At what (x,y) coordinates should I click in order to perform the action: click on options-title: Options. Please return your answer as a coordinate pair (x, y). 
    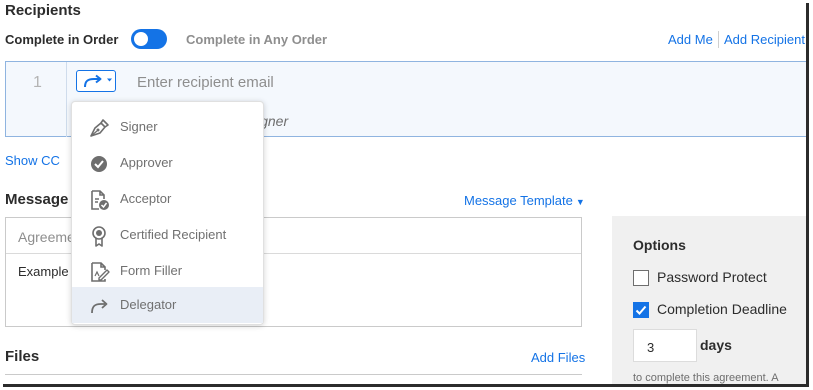
    Looking at the image, I should click on (659, 245).